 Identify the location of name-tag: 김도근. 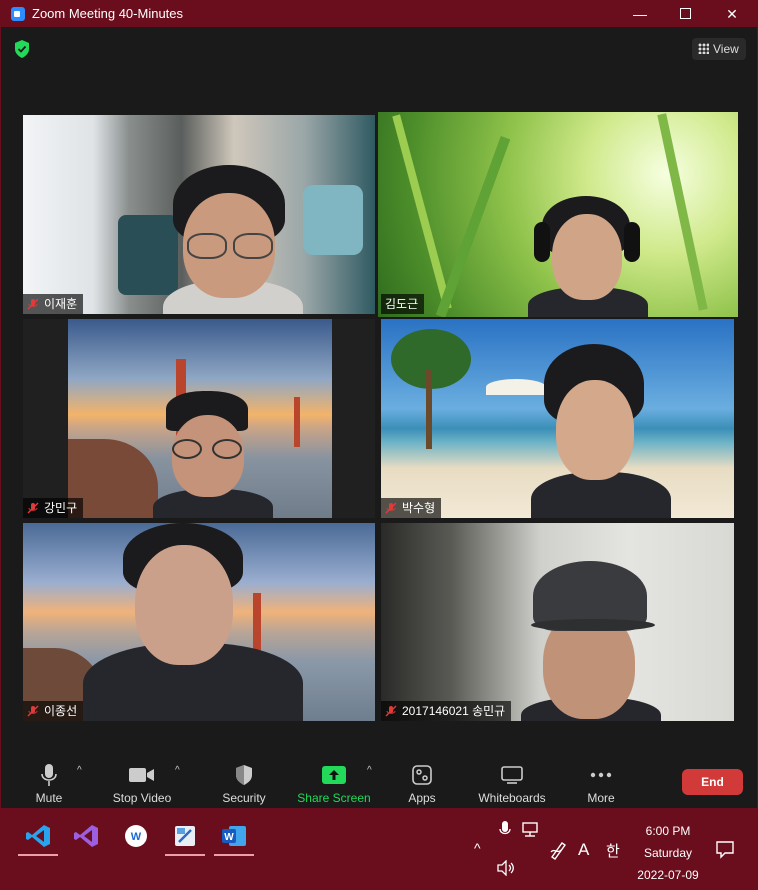
(403, 304).